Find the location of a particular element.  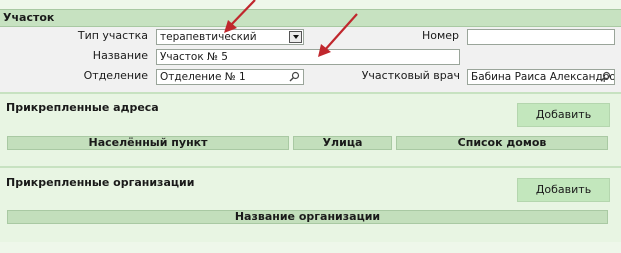

name-label: Название is located at coordinates (120, 55).